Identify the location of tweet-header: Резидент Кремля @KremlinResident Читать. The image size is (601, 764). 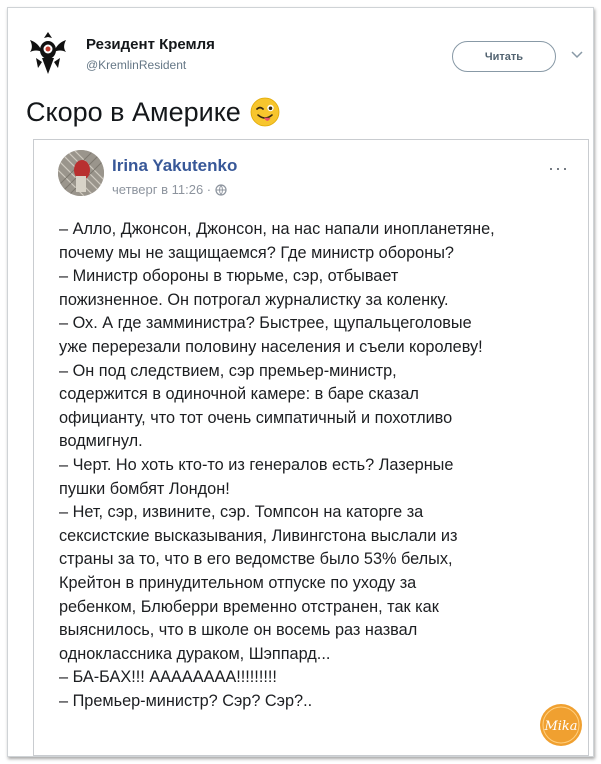
(306, 58).